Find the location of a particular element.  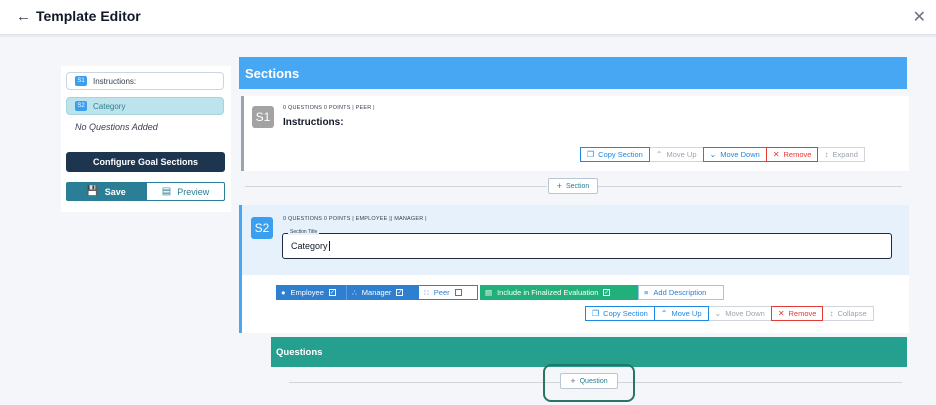

sidebar-item-label: Category is located at coordinates (109, 106).